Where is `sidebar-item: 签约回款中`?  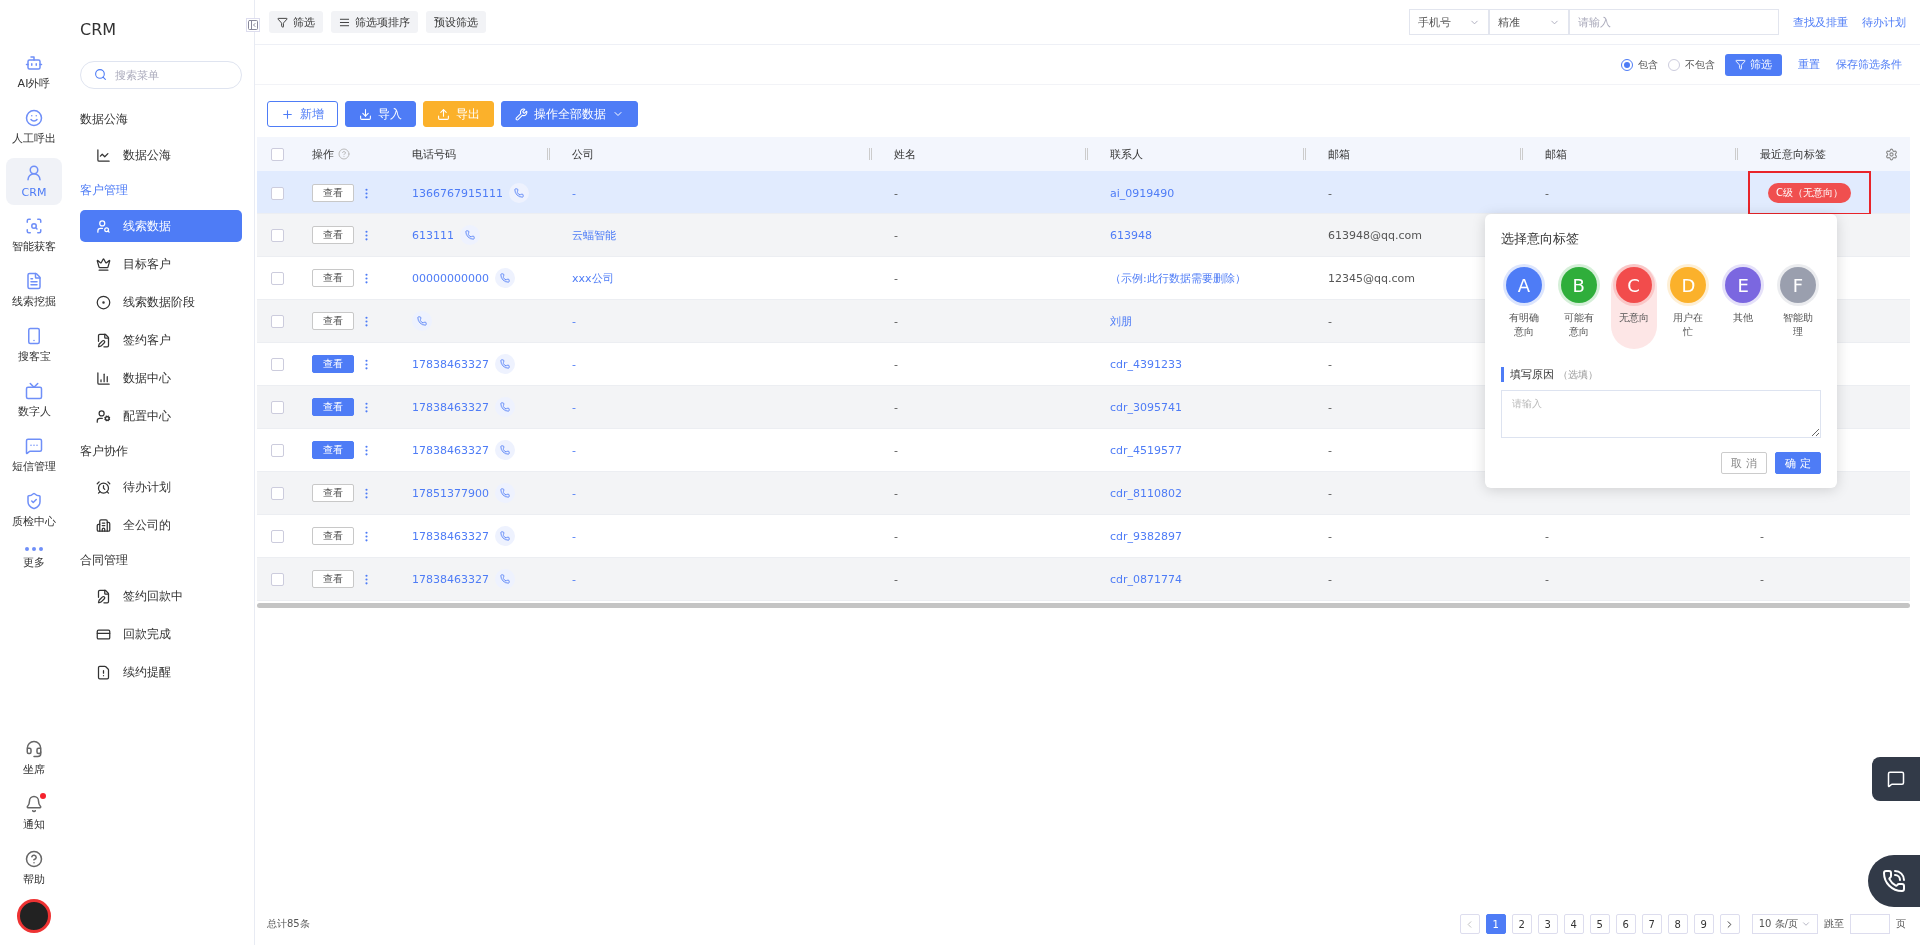
sidebar-item: 签约回款中 is located at coordinates (161, 596).